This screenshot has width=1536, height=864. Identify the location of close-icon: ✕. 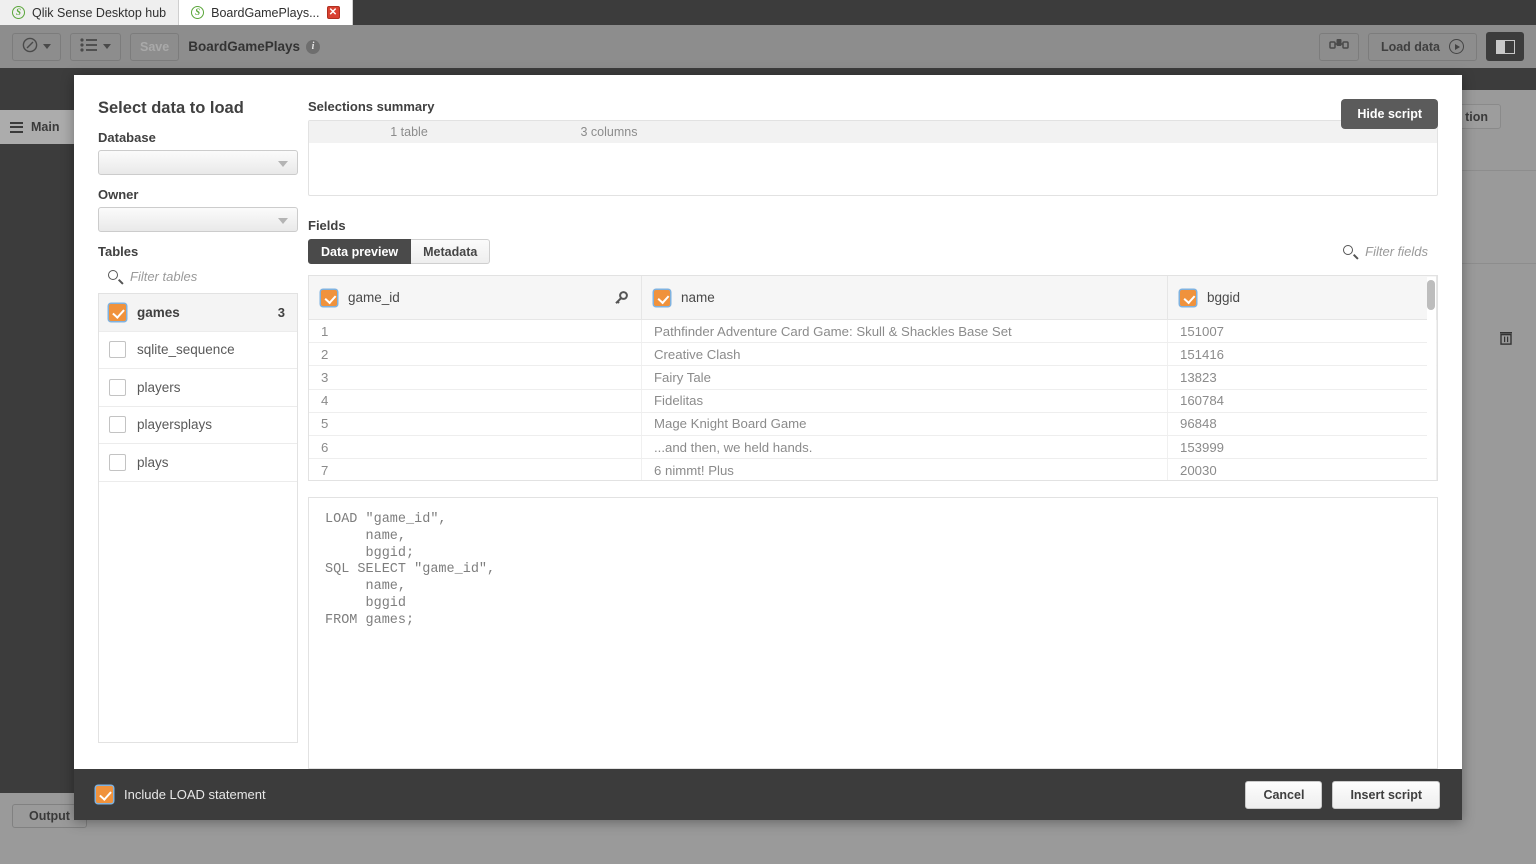
(333, 12).